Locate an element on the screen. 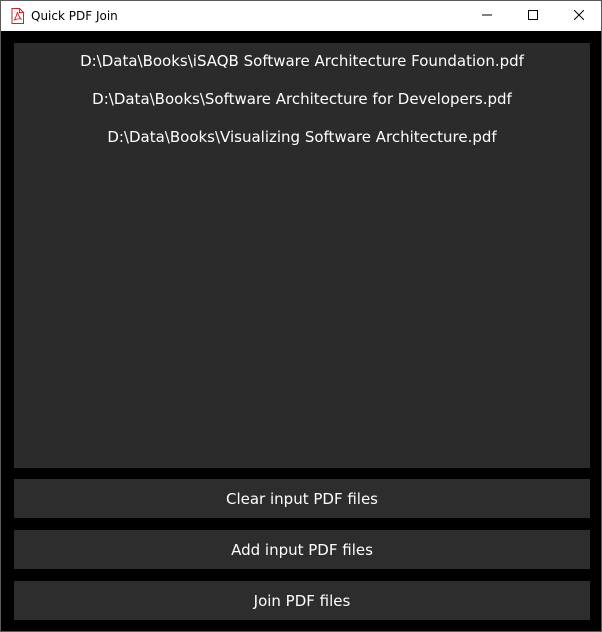  minimize-icon is located at coordinates (487, 16).